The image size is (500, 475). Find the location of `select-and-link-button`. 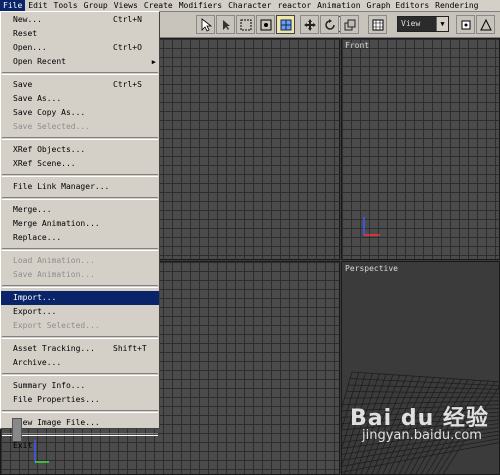

select-and-link-button is located at coordinates (285, 24).